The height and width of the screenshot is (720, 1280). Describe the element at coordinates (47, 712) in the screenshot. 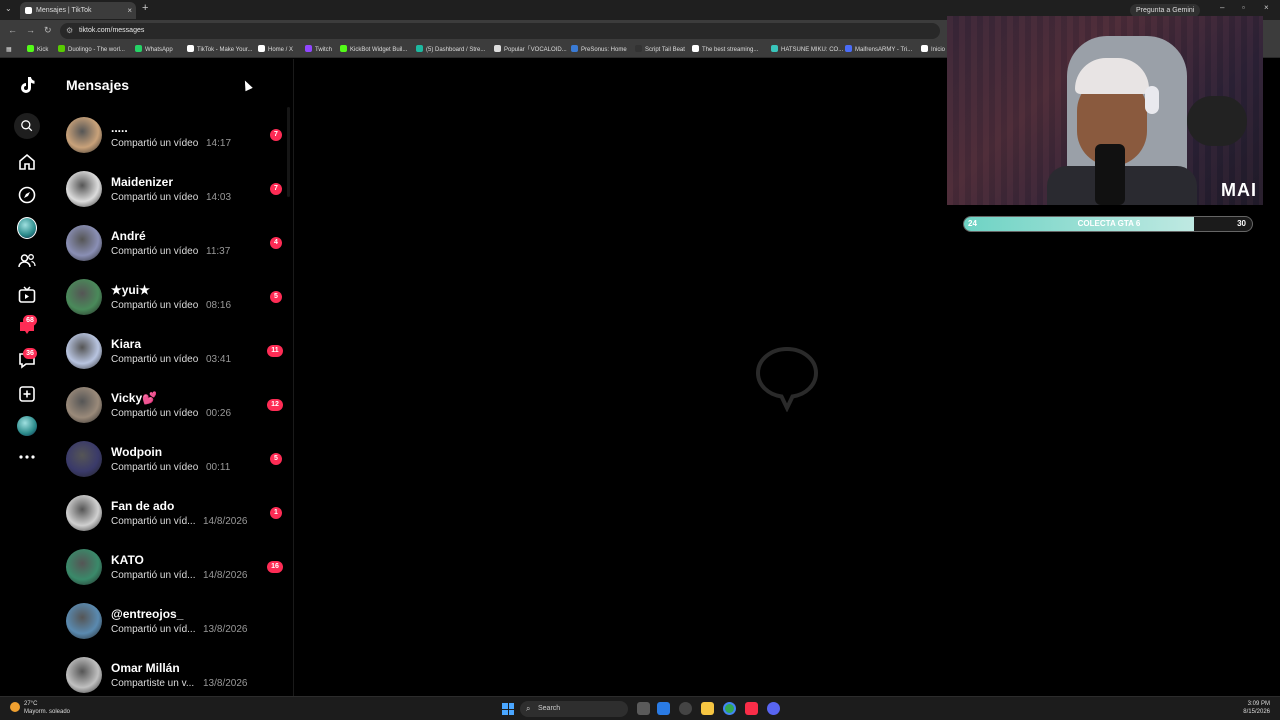

I see `weather-text: Mayorm. soleado` at that location.